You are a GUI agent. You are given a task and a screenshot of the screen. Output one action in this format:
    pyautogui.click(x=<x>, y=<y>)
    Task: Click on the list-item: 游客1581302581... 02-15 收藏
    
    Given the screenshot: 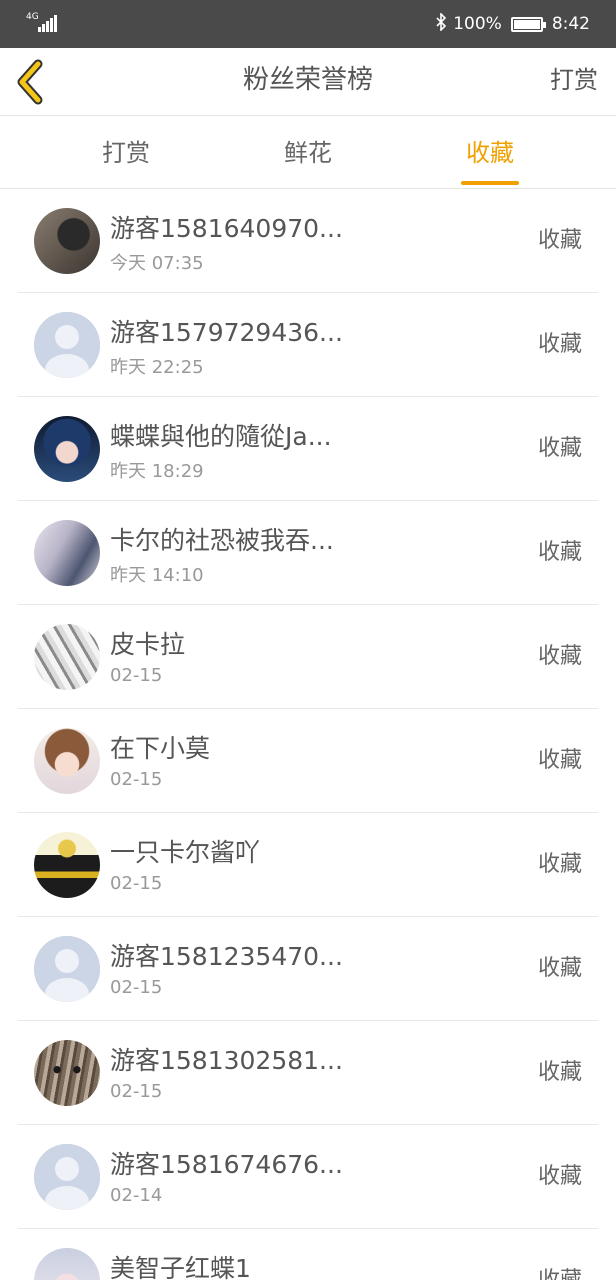 What is the action you would take?
    pyautogui.click(x=308, y=1073)
    